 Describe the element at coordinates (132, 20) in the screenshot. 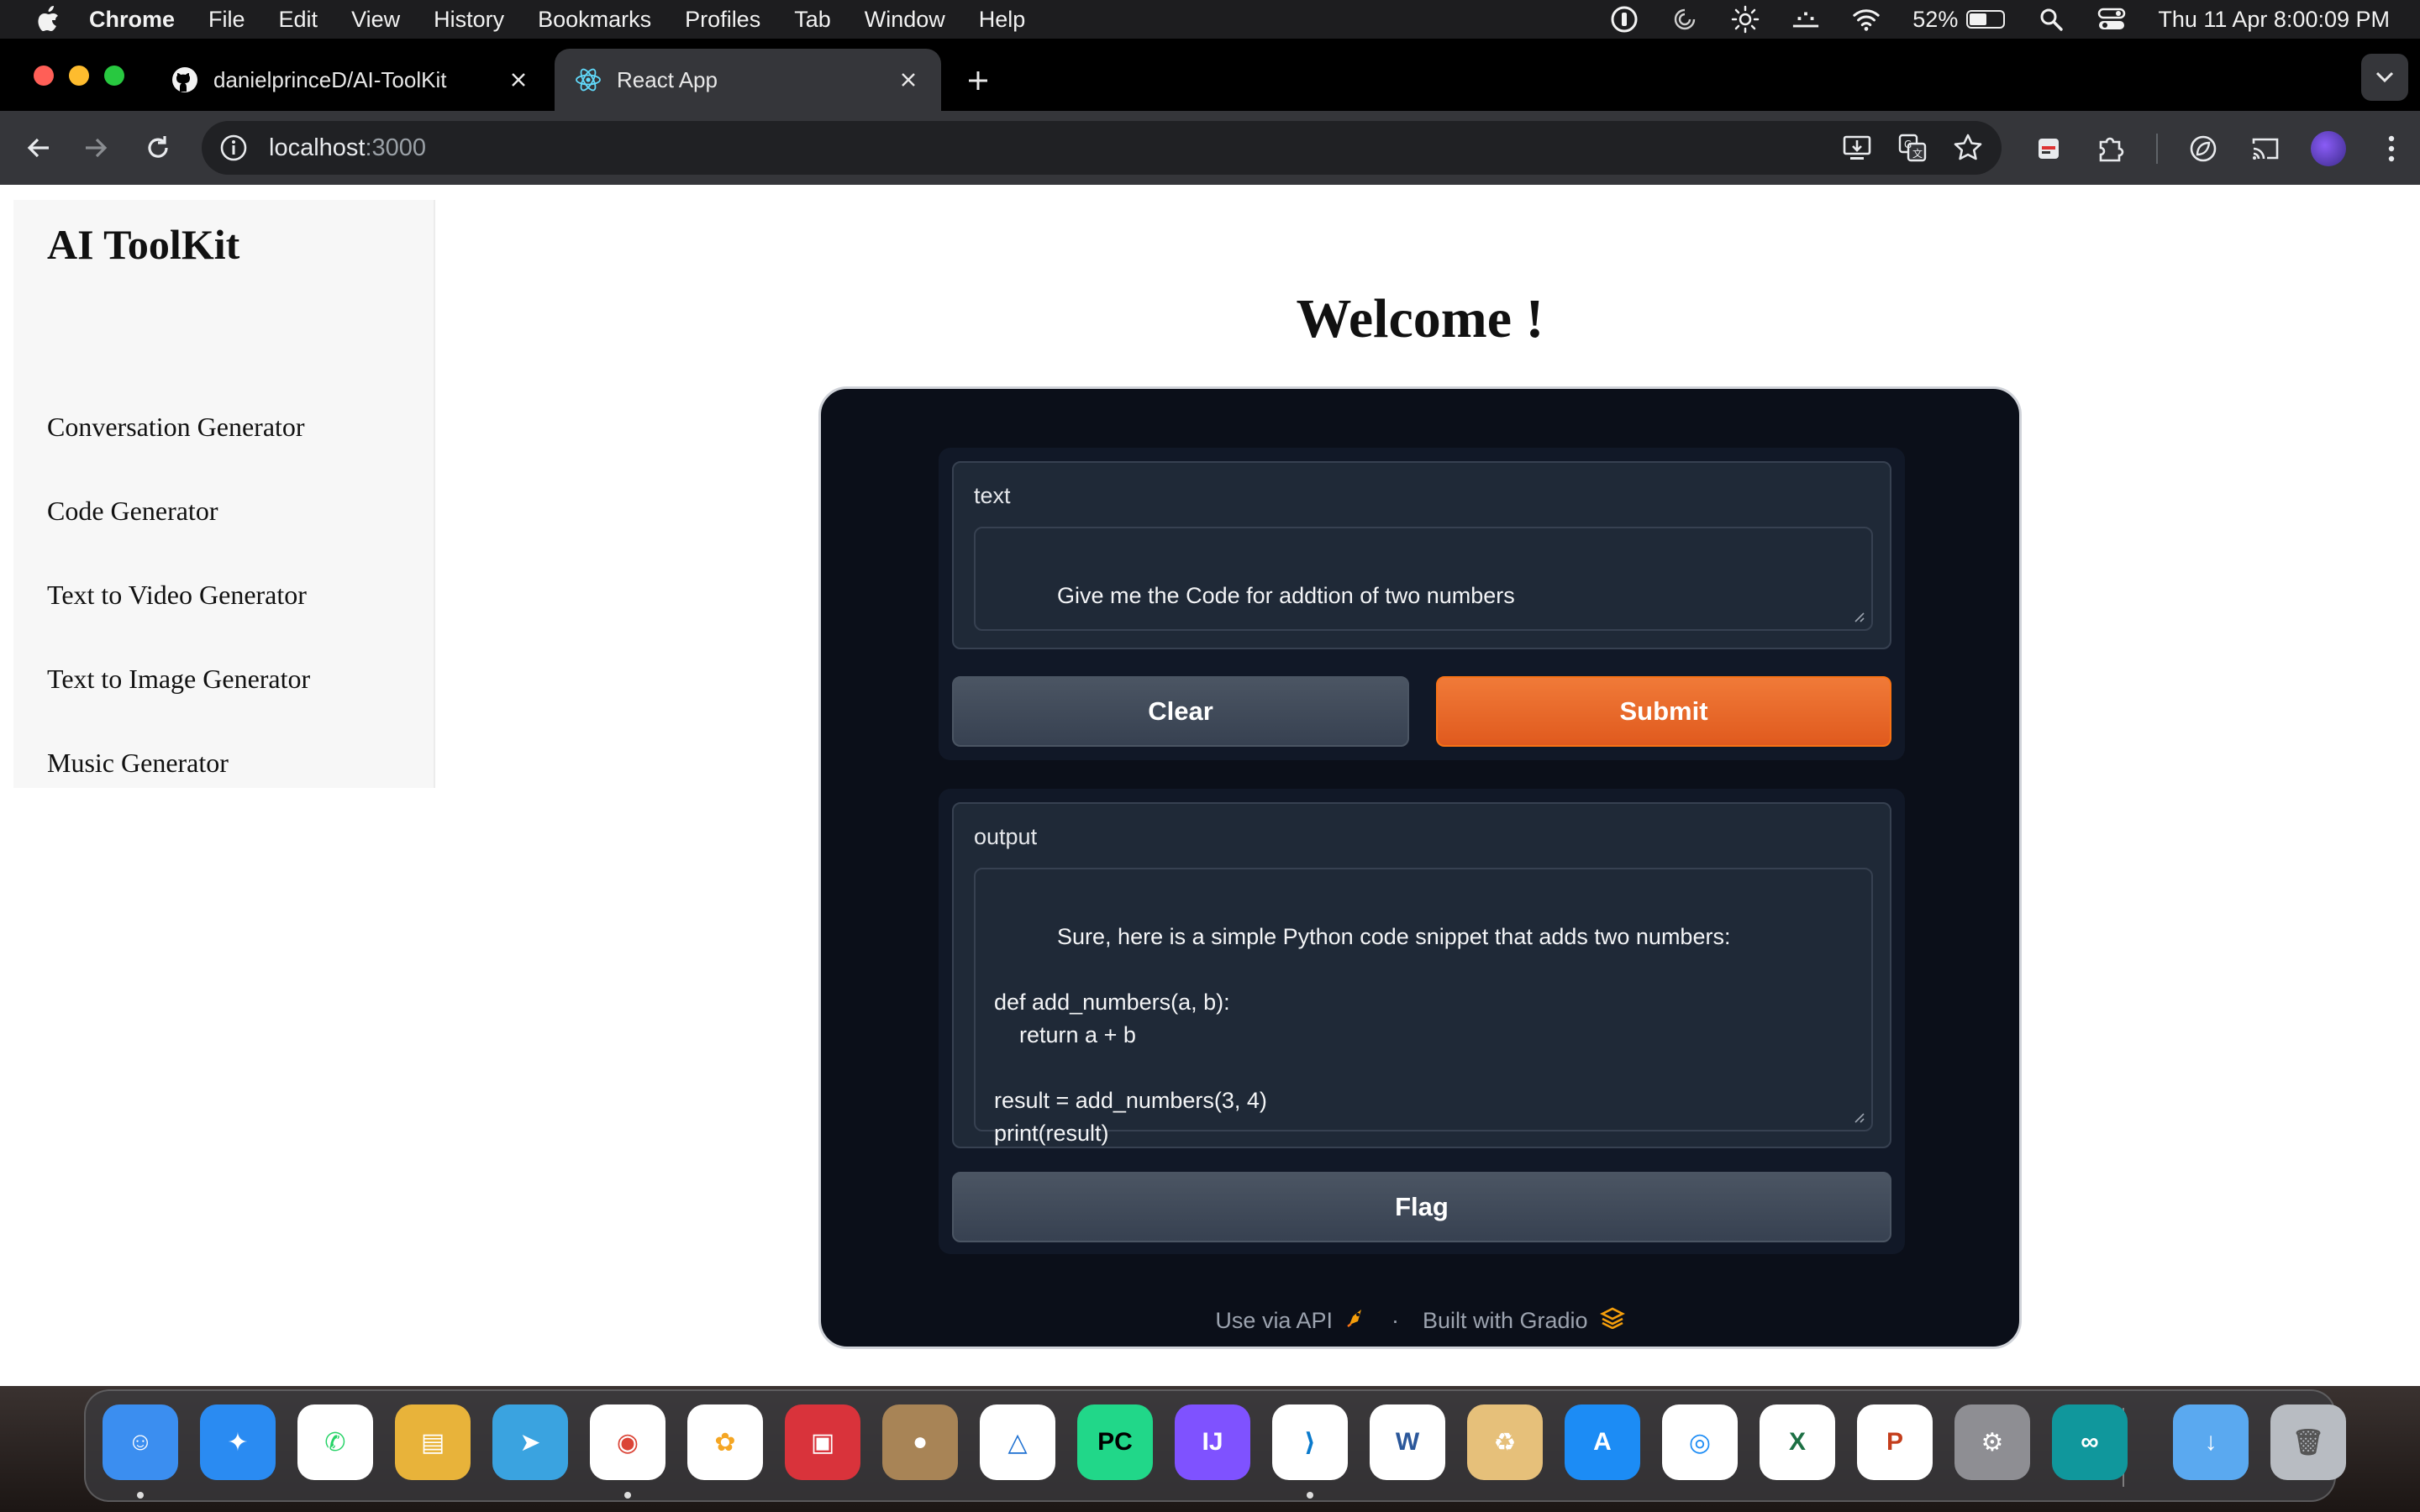

I see `menu-app-chrome: Chrome` at that location.